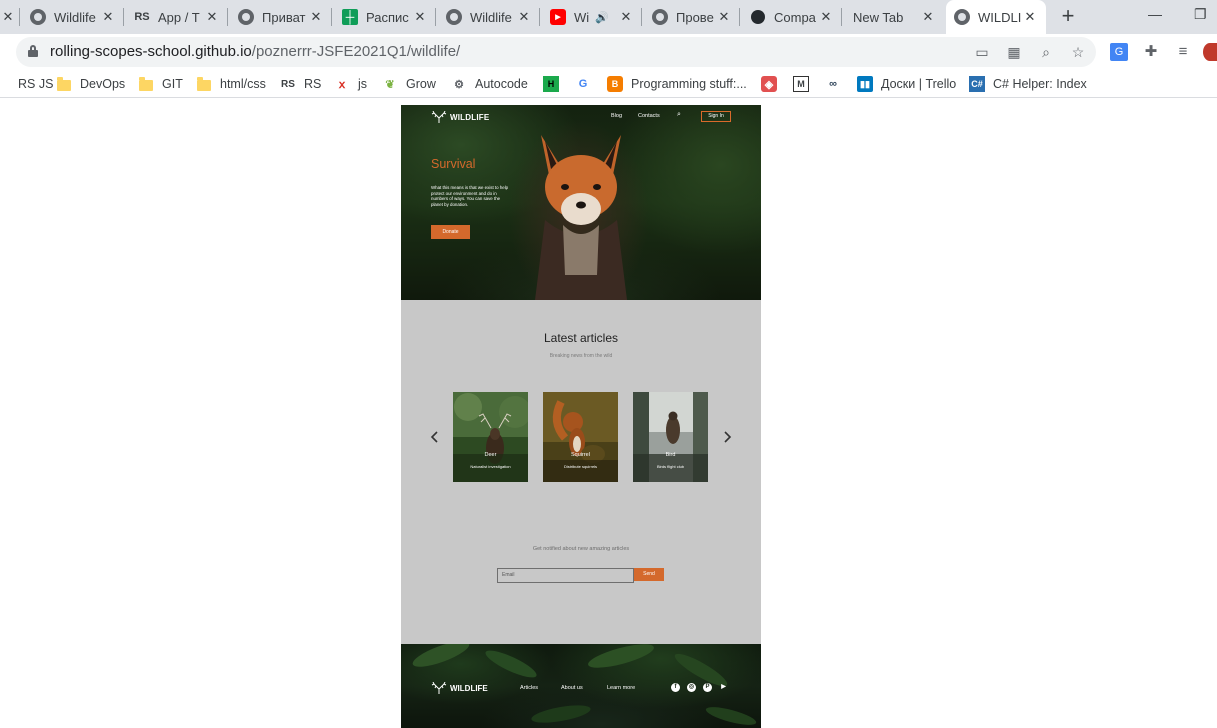 The image size is (1217, 728). Describe the element at coordinates (1119, 52) in the screenshot. I see `translate-icon: G` at that location.